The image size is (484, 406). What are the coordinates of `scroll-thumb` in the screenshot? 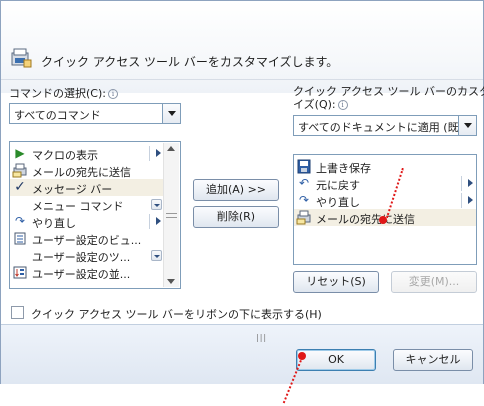 It's located at (171, 215).